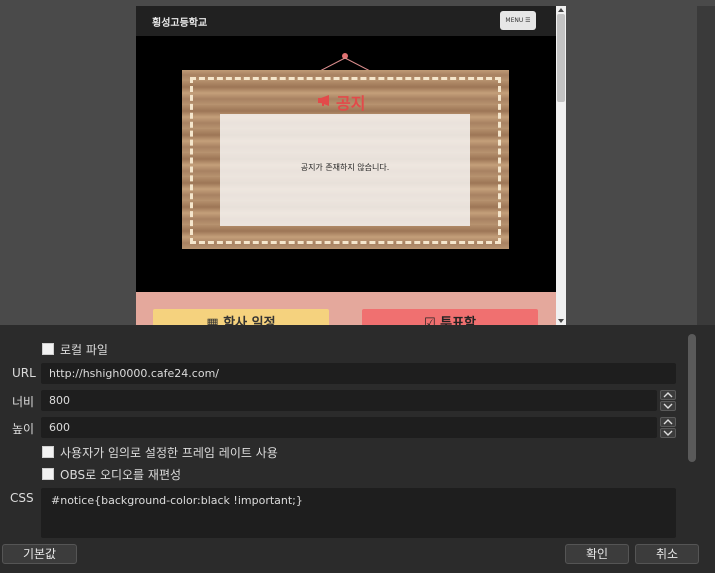 This screenshot has width=715, height=573. I want to click on quick-links-section: ▦ 학사 일정 ☑ 투표함, so click(346, 308).